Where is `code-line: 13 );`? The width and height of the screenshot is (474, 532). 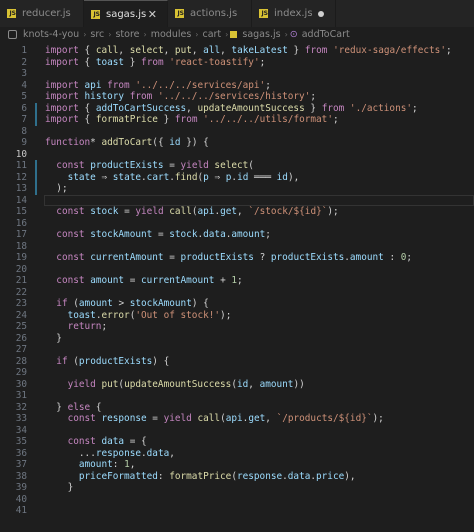 code-line: 13 ); is located at coordinates (237, 189).